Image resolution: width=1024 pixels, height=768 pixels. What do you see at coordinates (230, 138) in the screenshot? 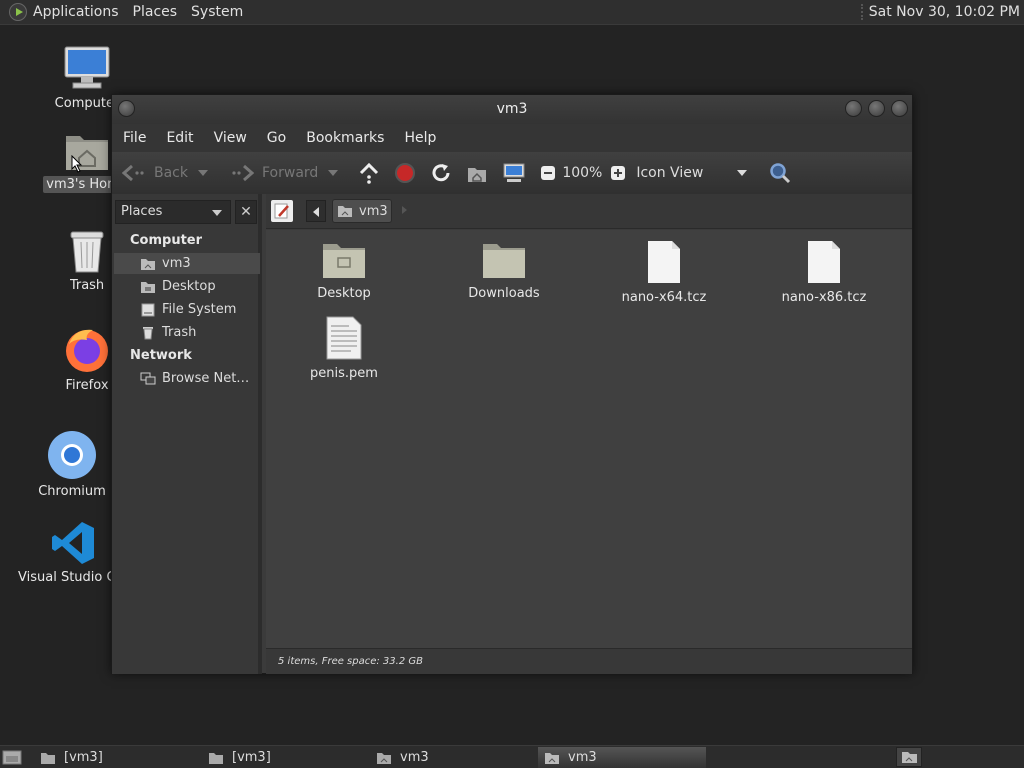
I see `menu-view: View` at bounding box center [230, 138].